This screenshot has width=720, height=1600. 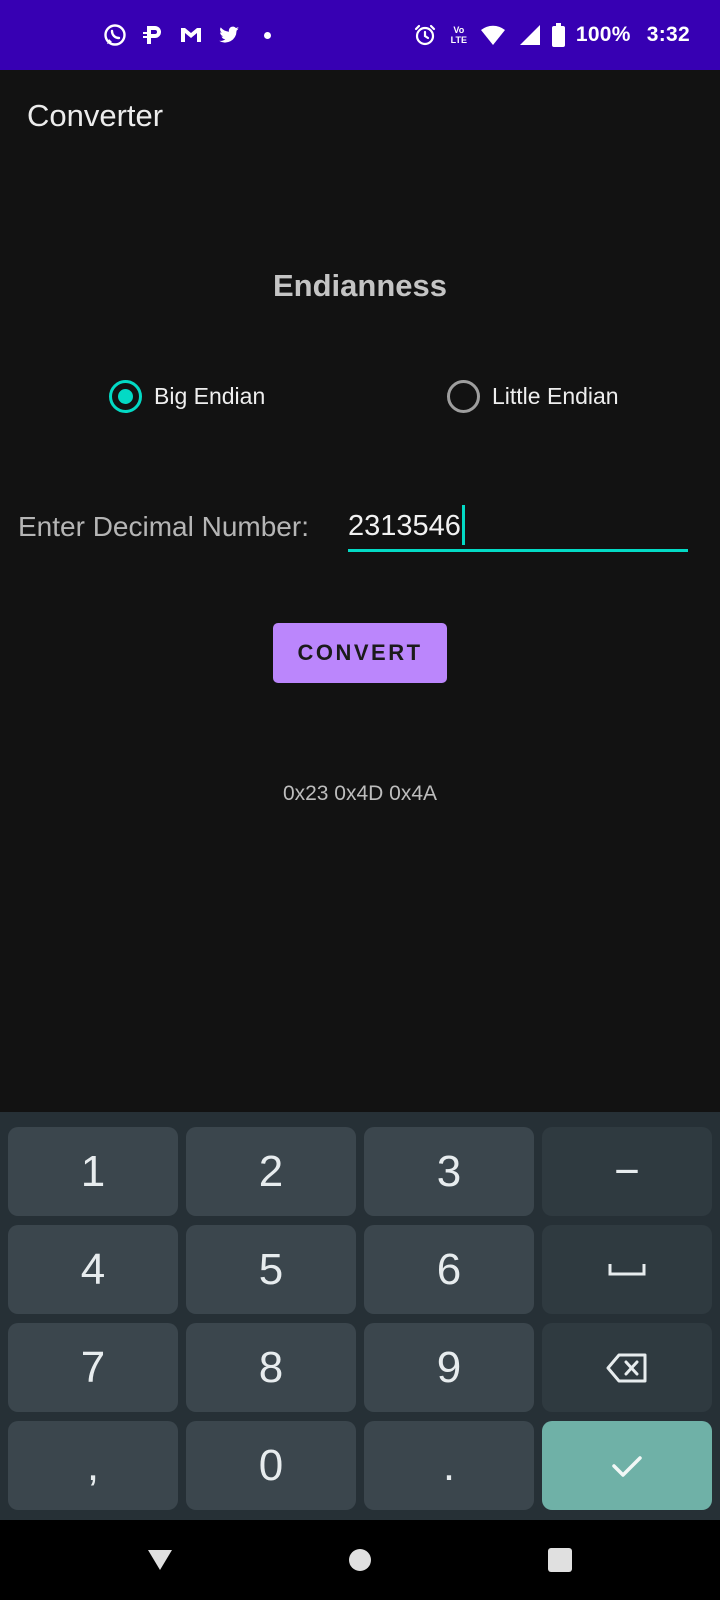 What do you see at coordinates (425, 35) in the screenshot?
I see `alarm-icon` at bounding box center [425, 35].